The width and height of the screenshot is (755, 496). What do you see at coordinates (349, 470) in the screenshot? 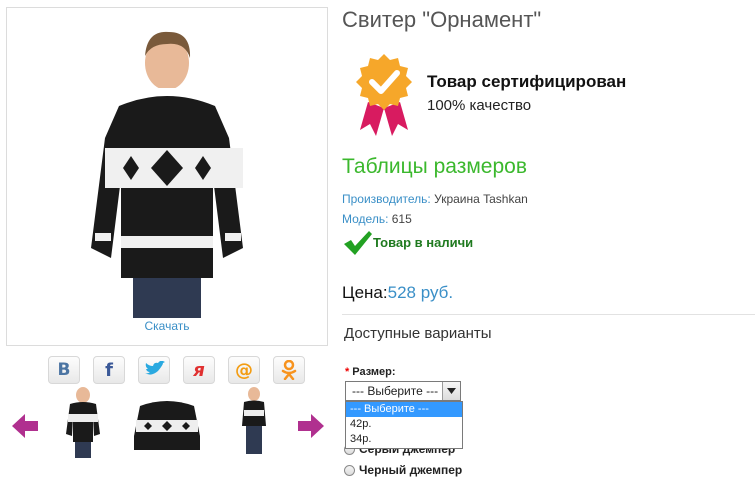
I see `radio-black` at bounding box center [349, 470].